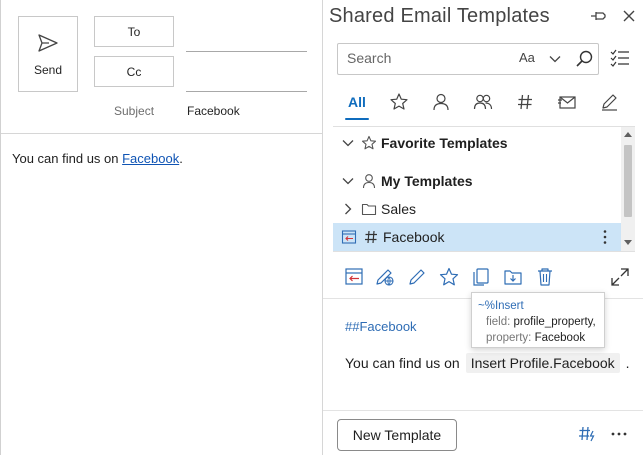 The width and height of the screenshot is (643, 455). Describe the element at coordinates (477, 209) in the screenshot. I see `tree-item-sales: Sales` at that location.